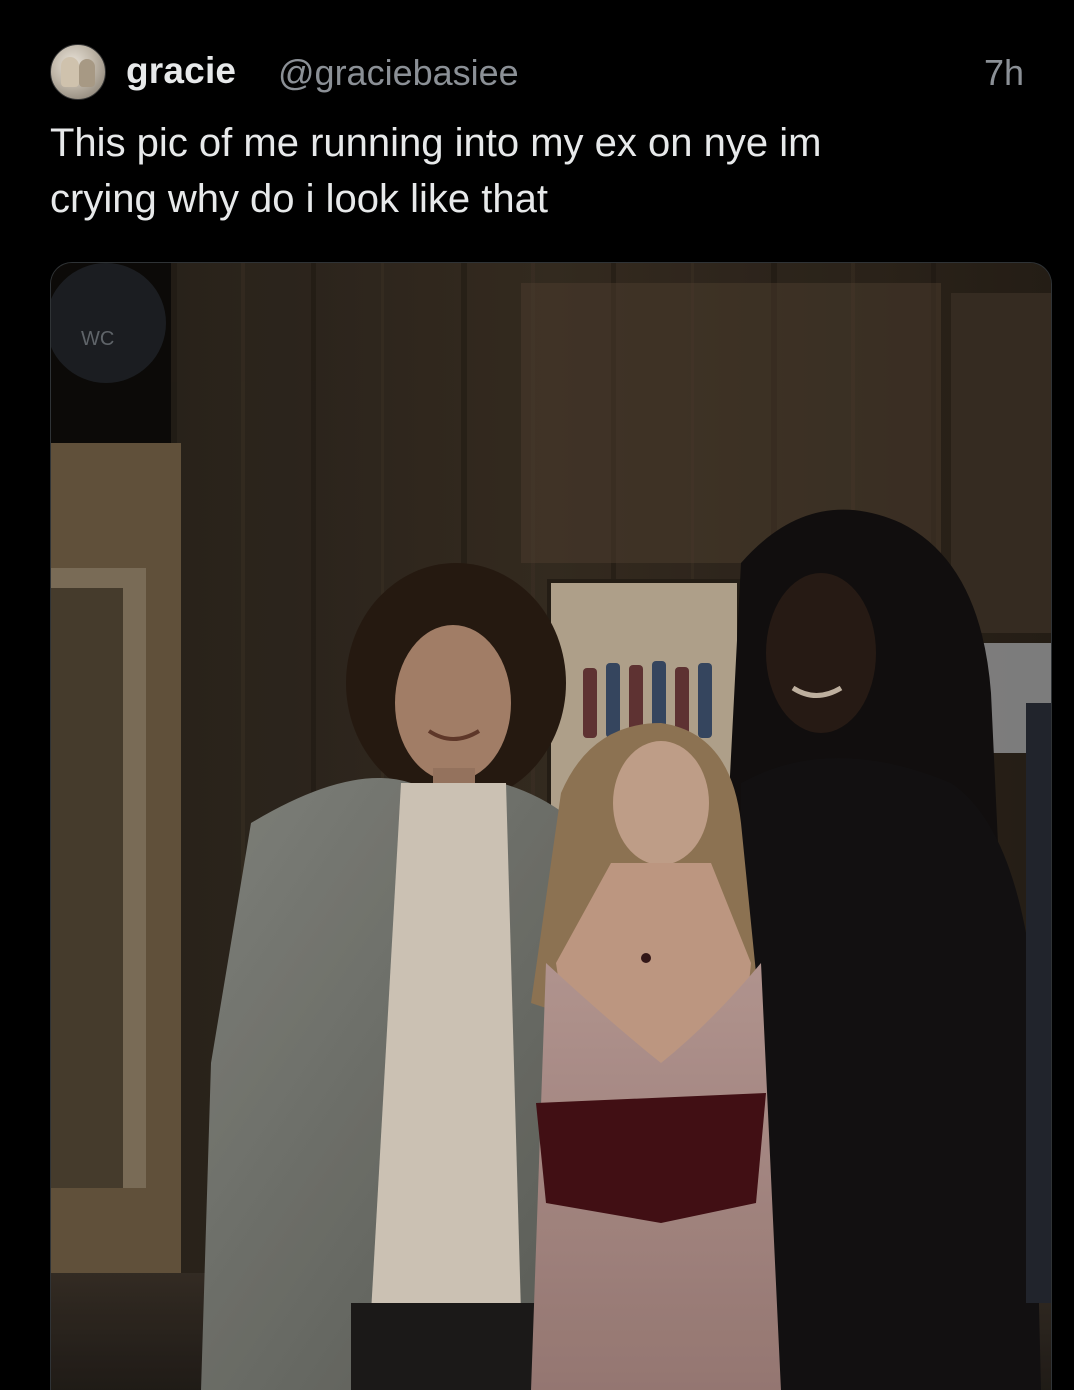 The image size is (1074, 1390). Describe the element at coordinates (181, 71) in the screenshot. I see `display-name: gracie` at that location.